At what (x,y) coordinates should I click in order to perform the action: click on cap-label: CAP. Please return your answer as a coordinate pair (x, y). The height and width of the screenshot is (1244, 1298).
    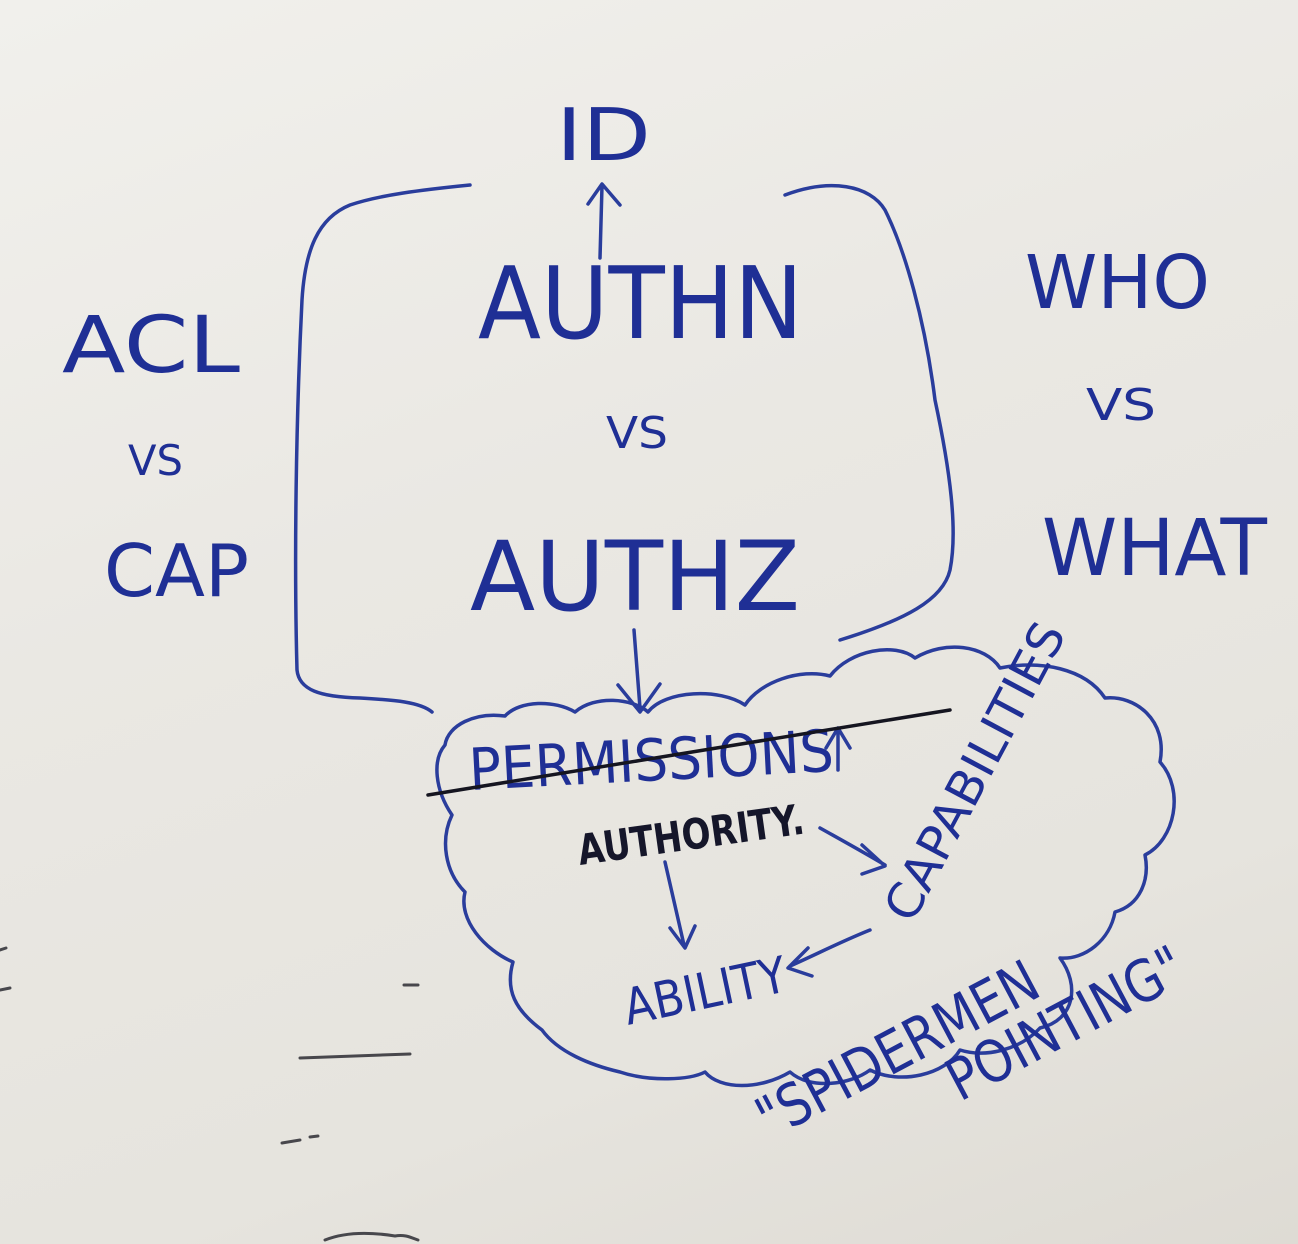
    Looking at the image, I should click on (176, 571).